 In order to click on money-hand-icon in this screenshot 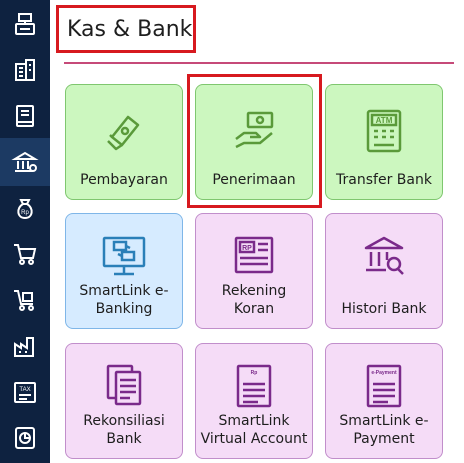, I will do `click(123, 133)`.